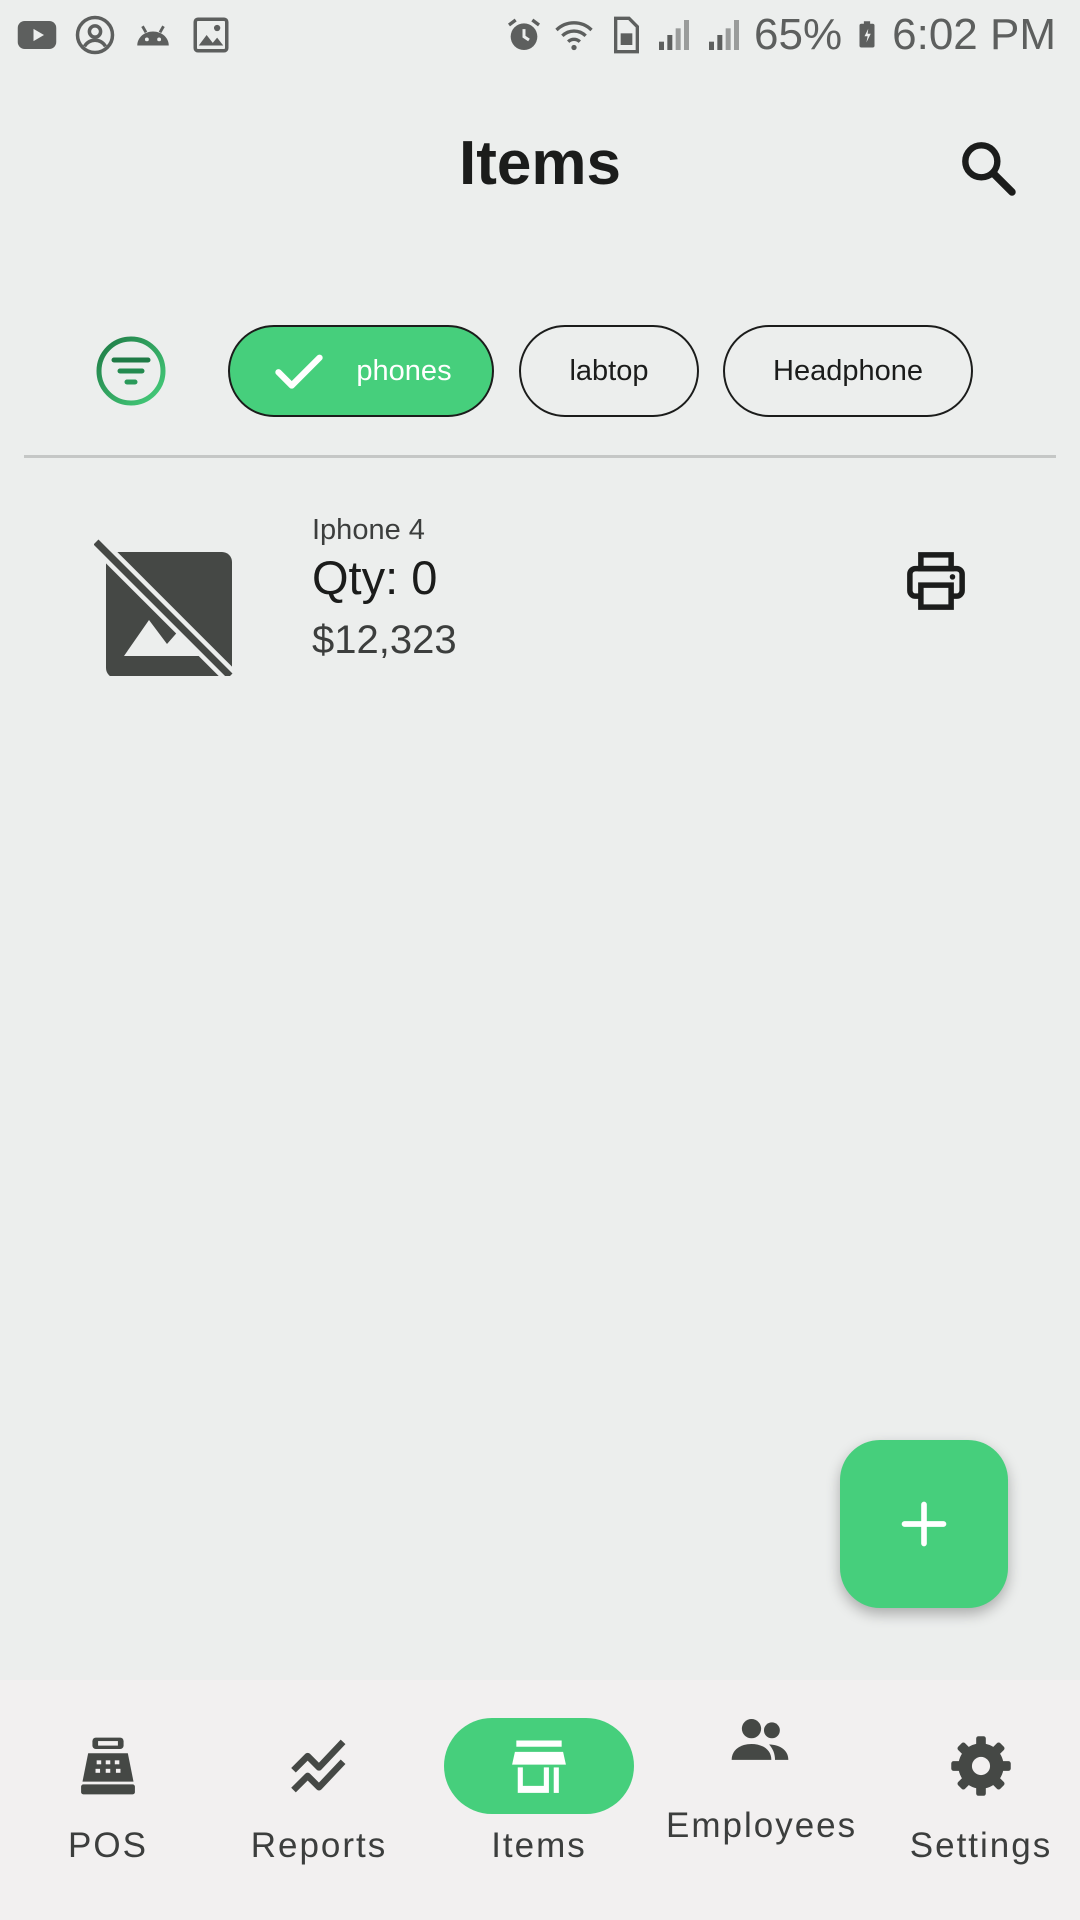 The image size is (1080, 1920). What do you see at coordinates (124, 35) in the screenshot?
I see `status-bar-notifications` at bounding box center [124, 35].